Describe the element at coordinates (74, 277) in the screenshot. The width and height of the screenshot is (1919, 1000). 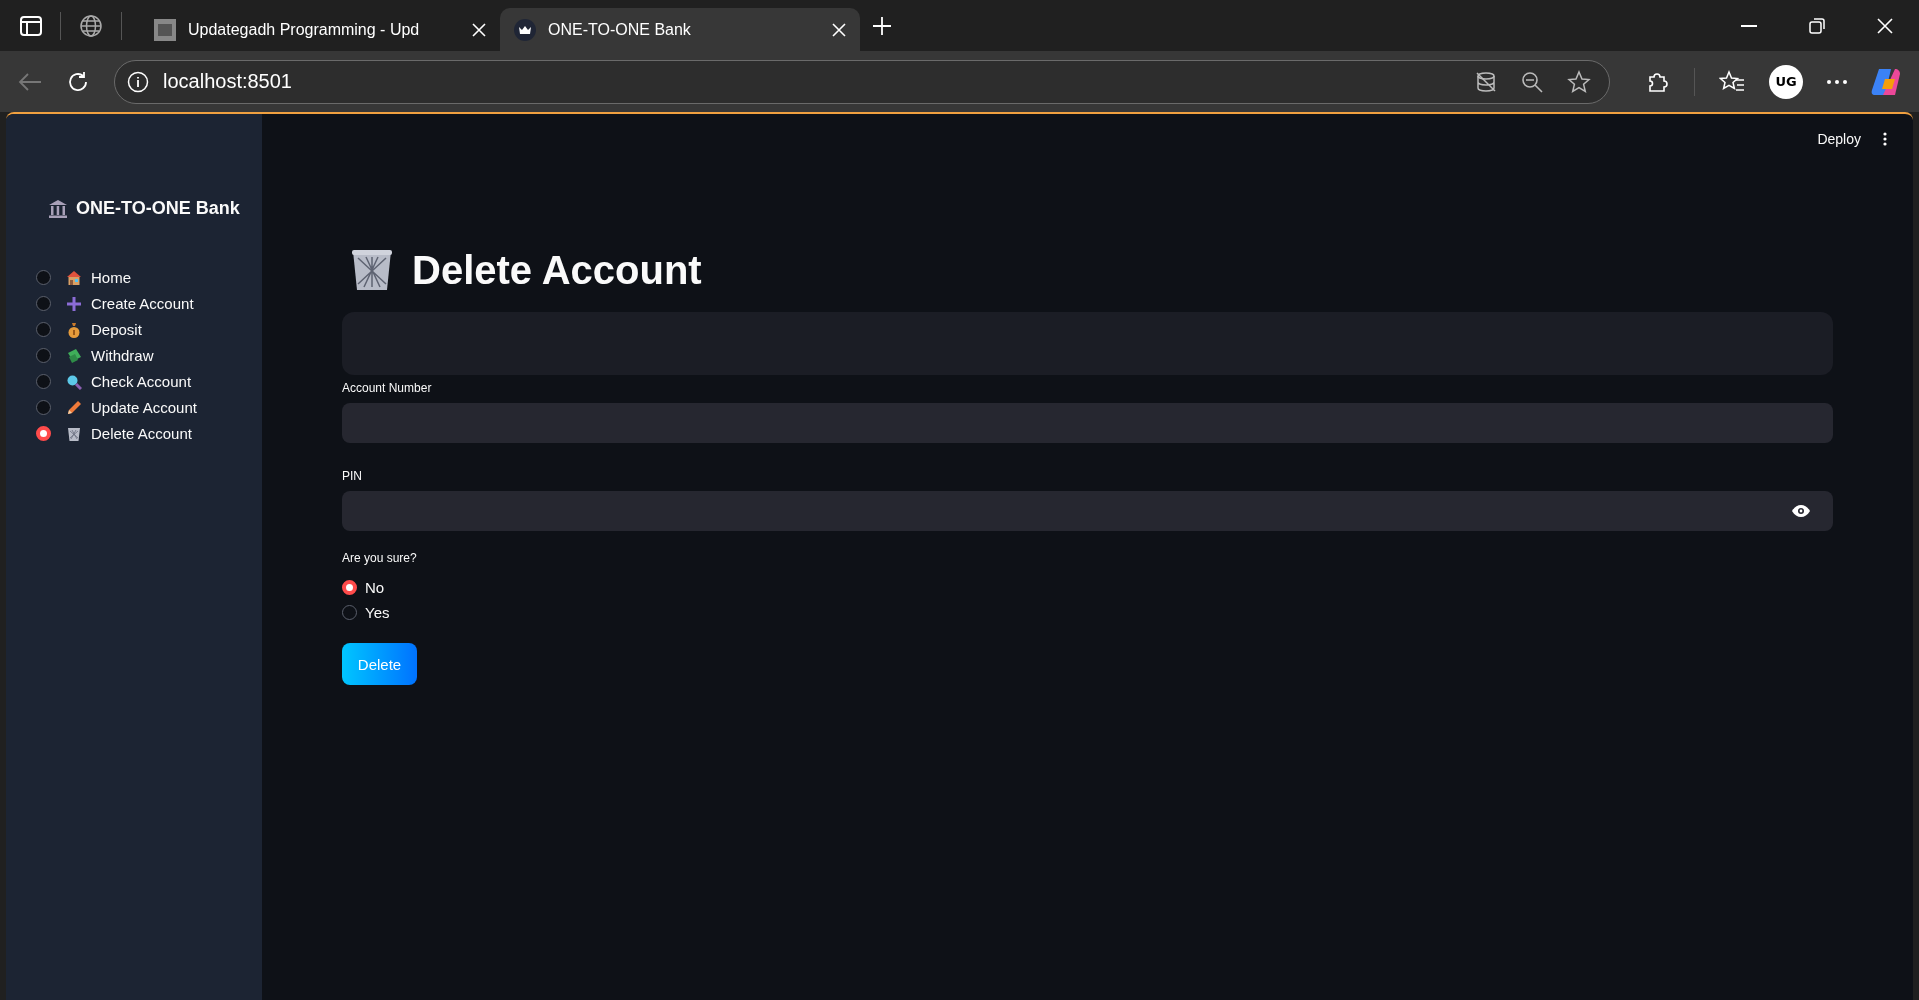
I see `house-icon` at that location.